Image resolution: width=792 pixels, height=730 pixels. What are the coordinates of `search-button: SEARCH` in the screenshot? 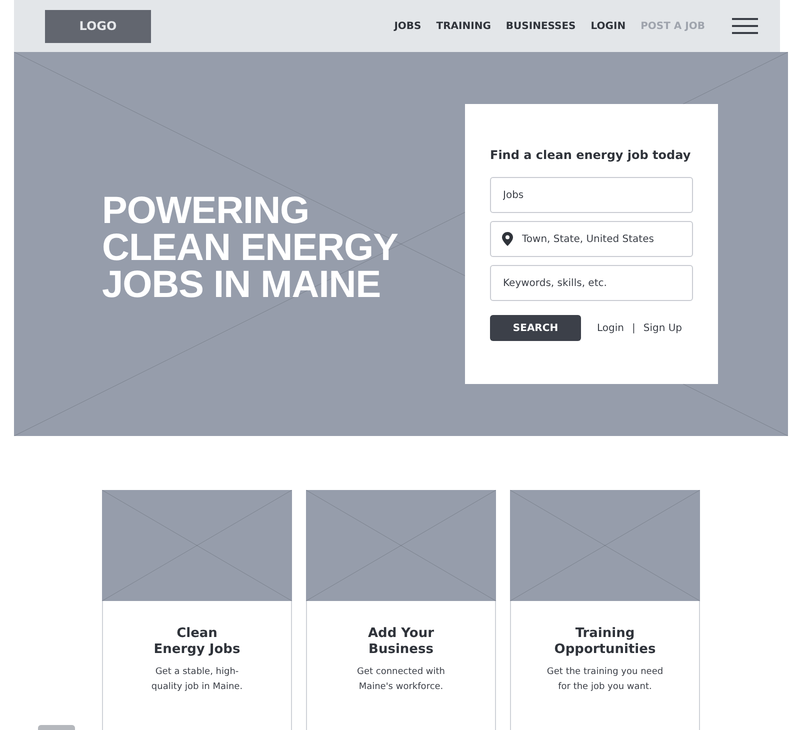 It's located at (535, 328).